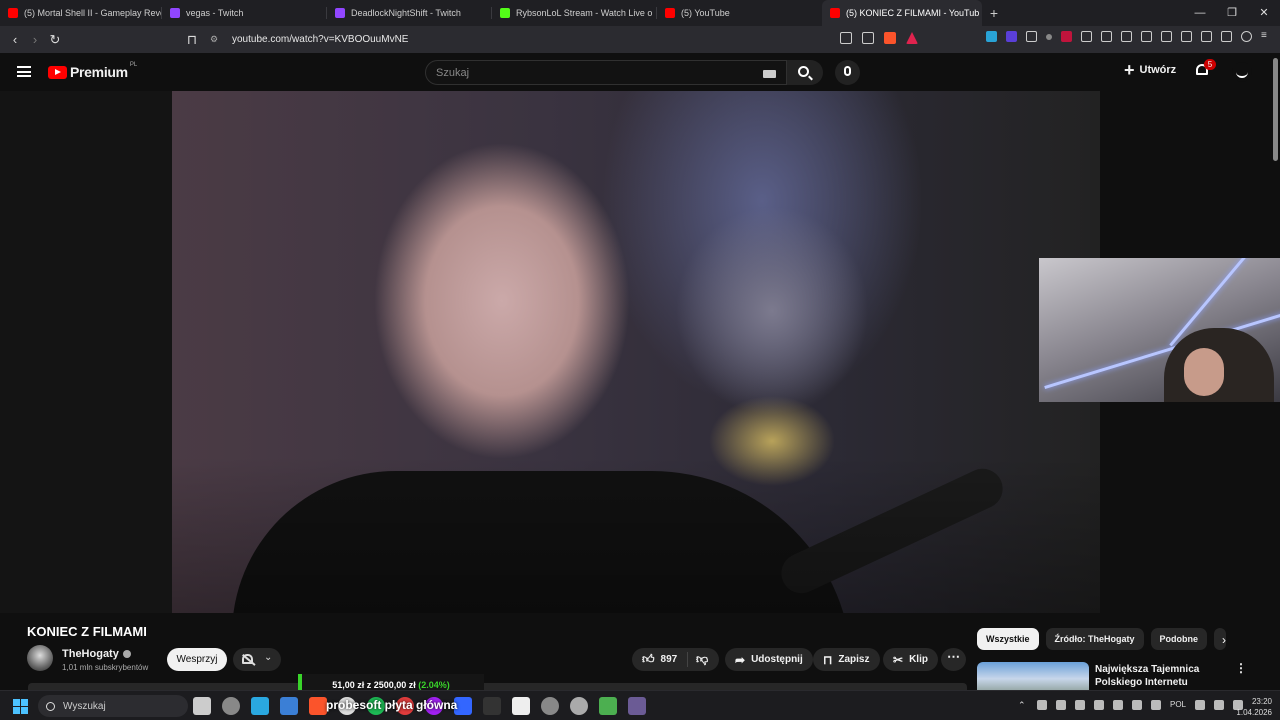 The height and width of the screenshot is (720, 1280). Describe the element at coordinates (1042, 705) in the screenshot. I see `discord-icon` at that location.